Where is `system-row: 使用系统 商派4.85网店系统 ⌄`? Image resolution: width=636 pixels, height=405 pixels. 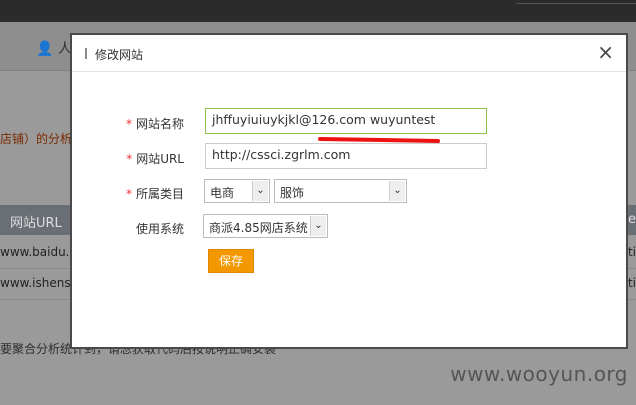
system-row: 使用系统 商派4.85网店系统 ⌄ is located at coordinates (349, 227).